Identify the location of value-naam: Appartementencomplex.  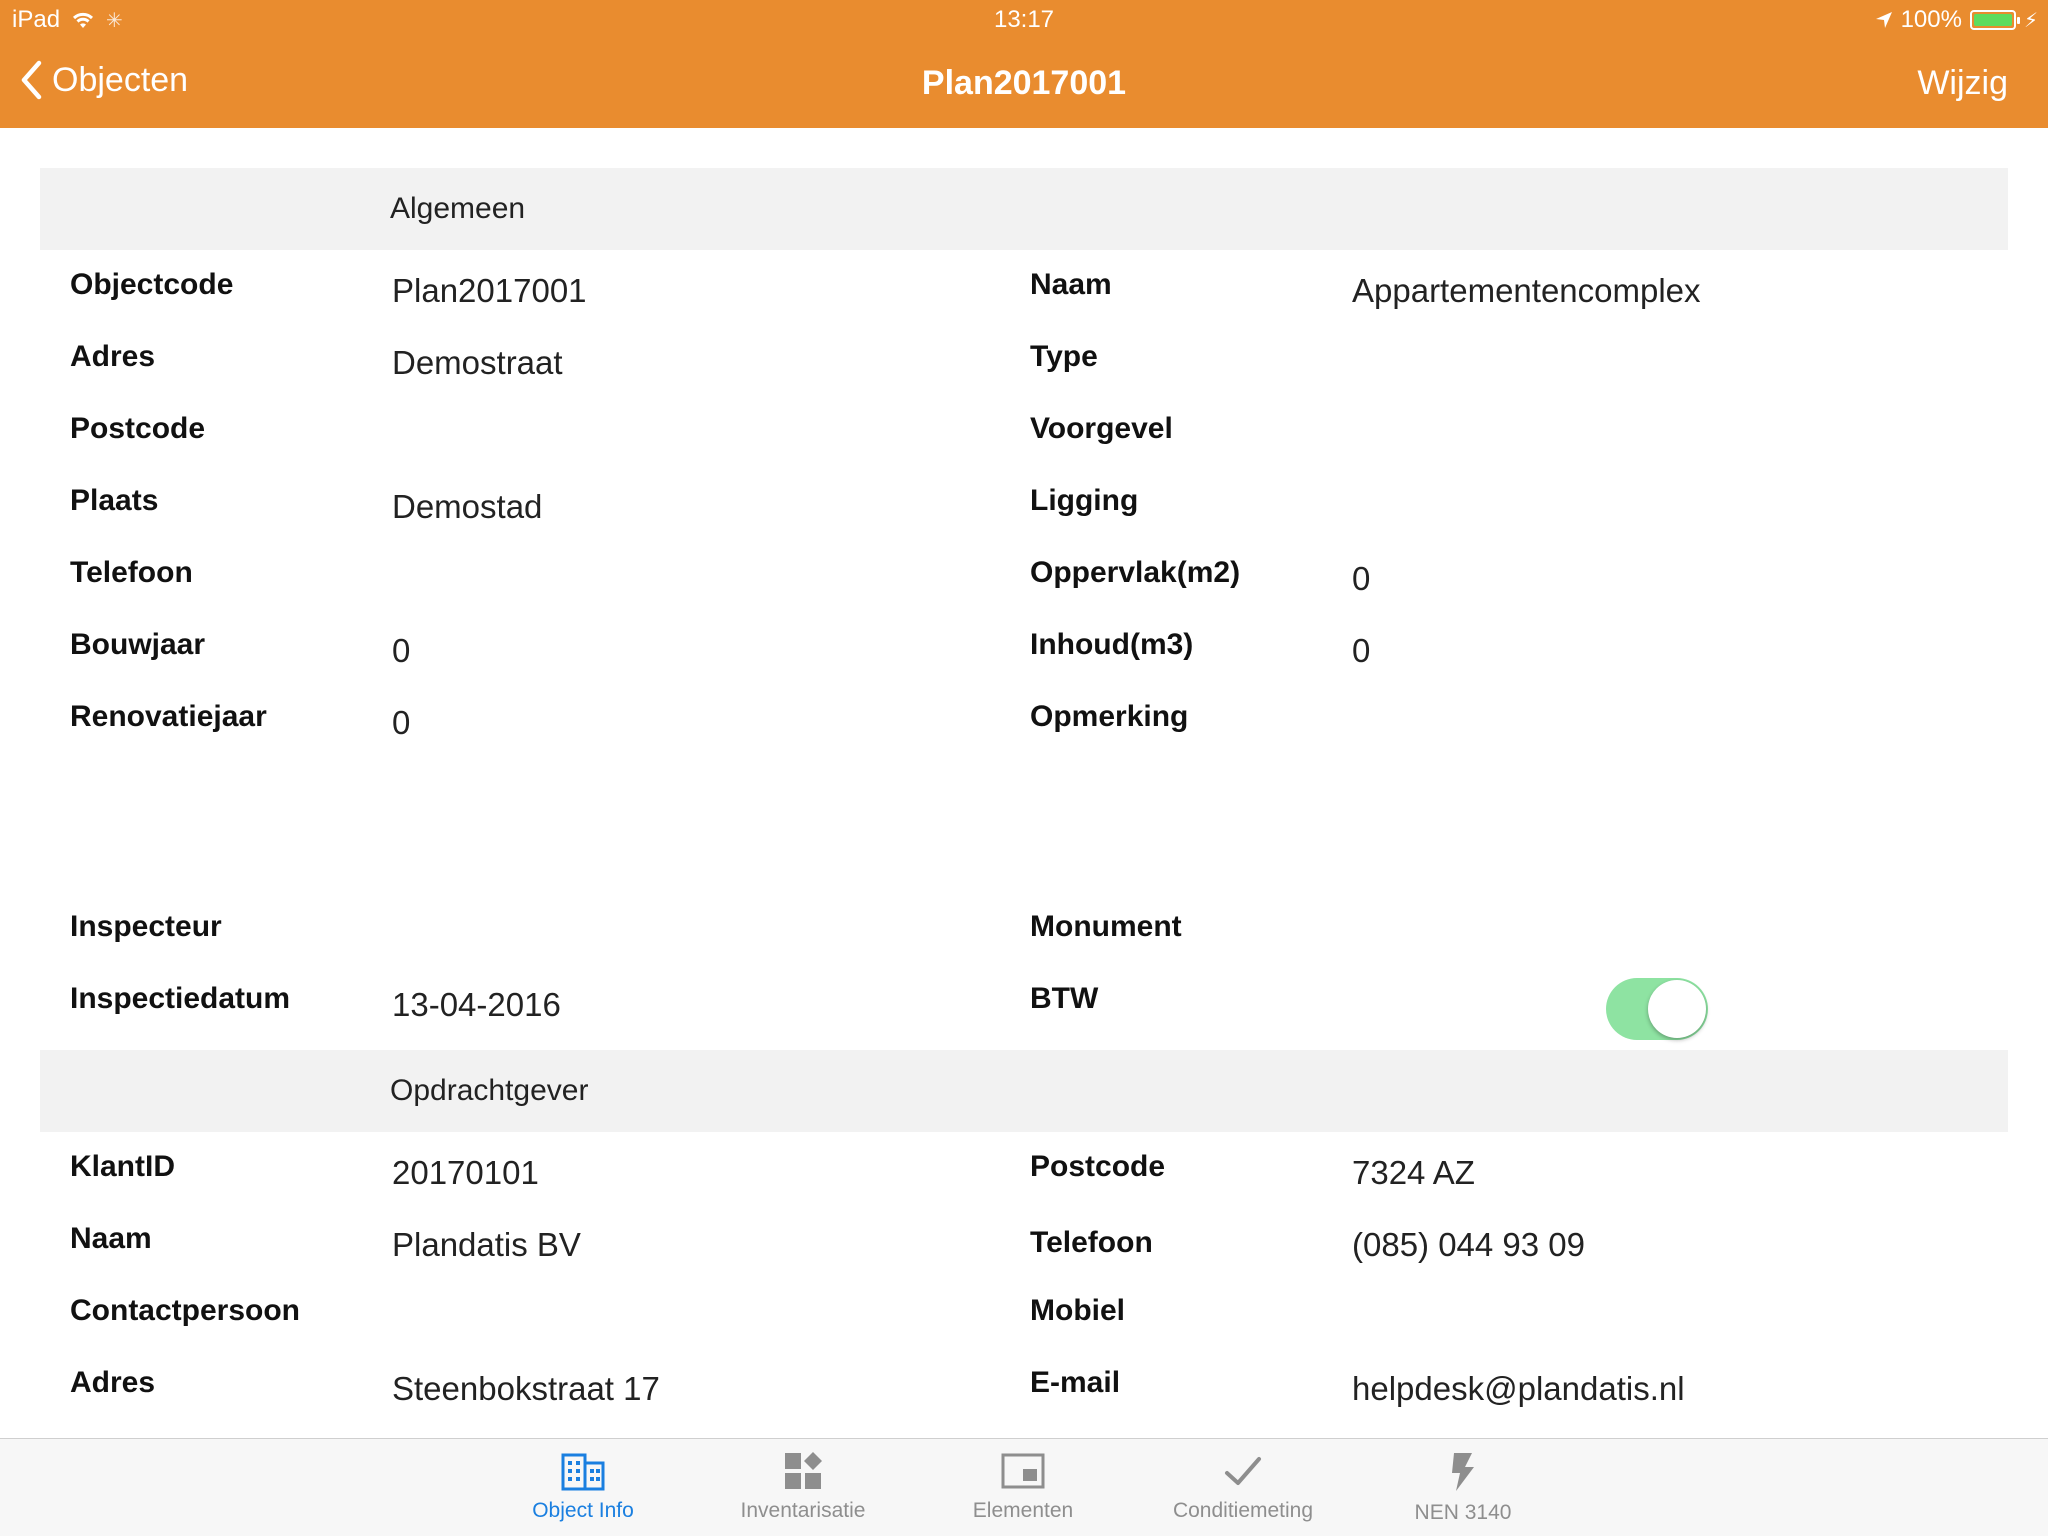
(1526, 291).